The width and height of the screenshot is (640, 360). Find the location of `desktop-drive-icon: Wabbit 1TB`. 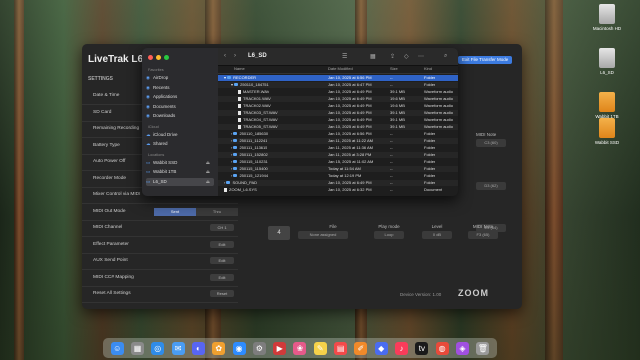

desktop-drive-icon: Wabbit 1TB is located at coordinates (607, 105).